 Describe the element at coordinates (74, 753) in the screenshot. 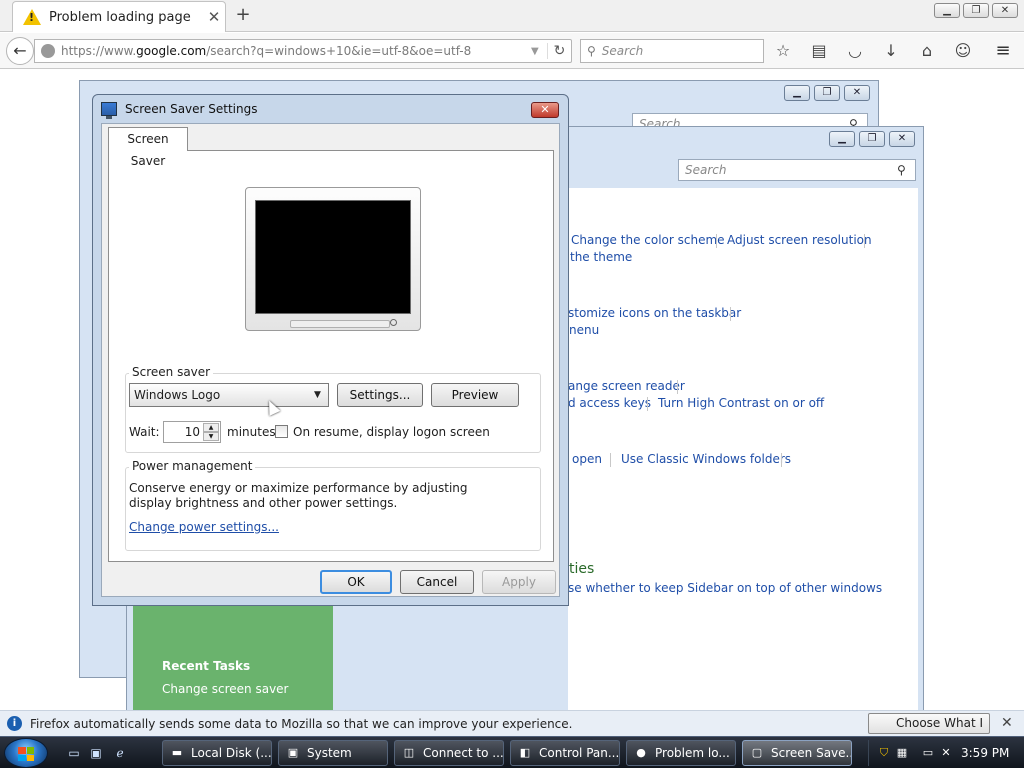

I see `show-desktop-icon: ▭` at that location.